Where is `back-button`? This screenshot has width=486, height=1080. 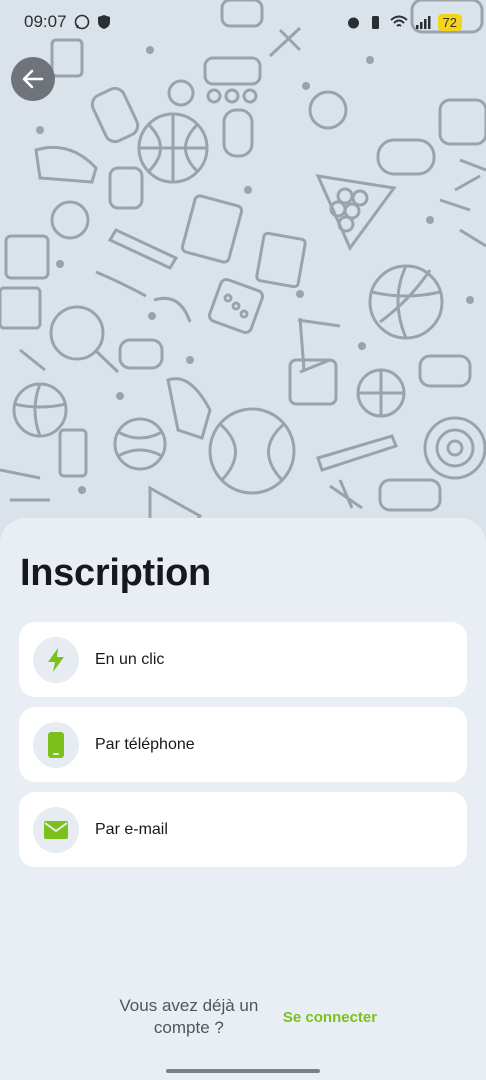 back-button is located at coordinates (33, 79).